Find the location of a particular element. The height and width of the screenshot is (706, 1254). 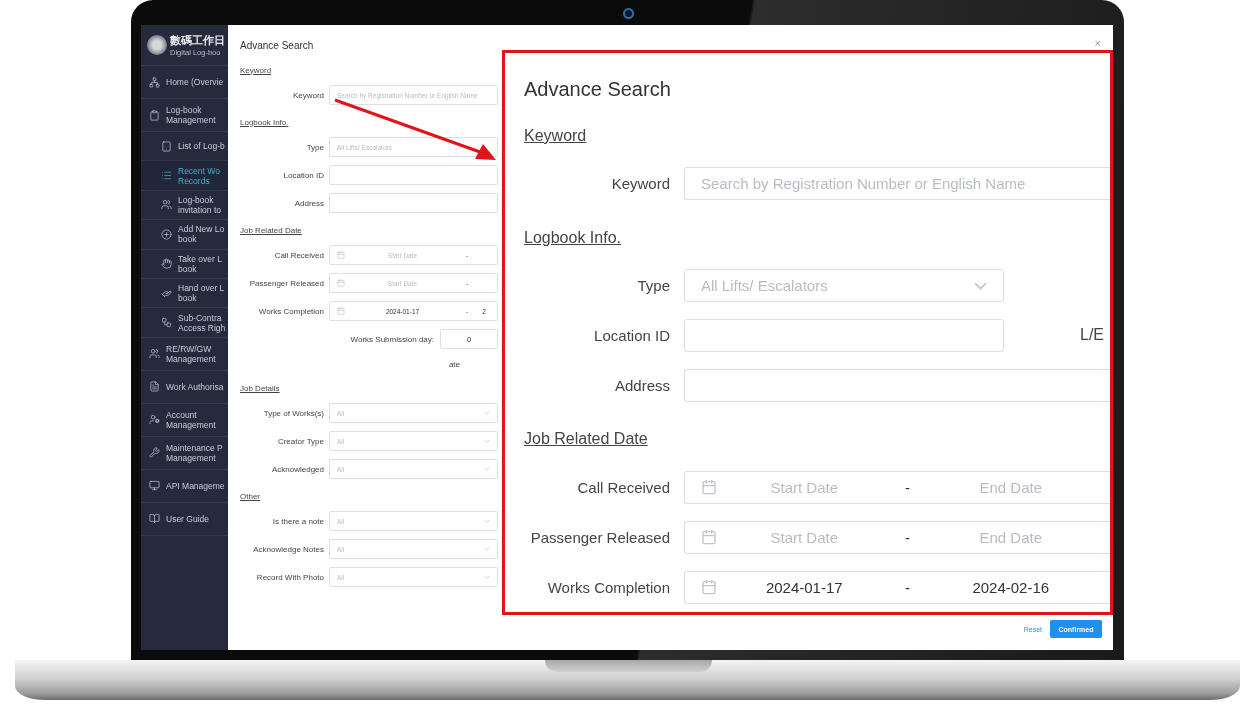

monitor-icon is located at coordinates (154, 486).